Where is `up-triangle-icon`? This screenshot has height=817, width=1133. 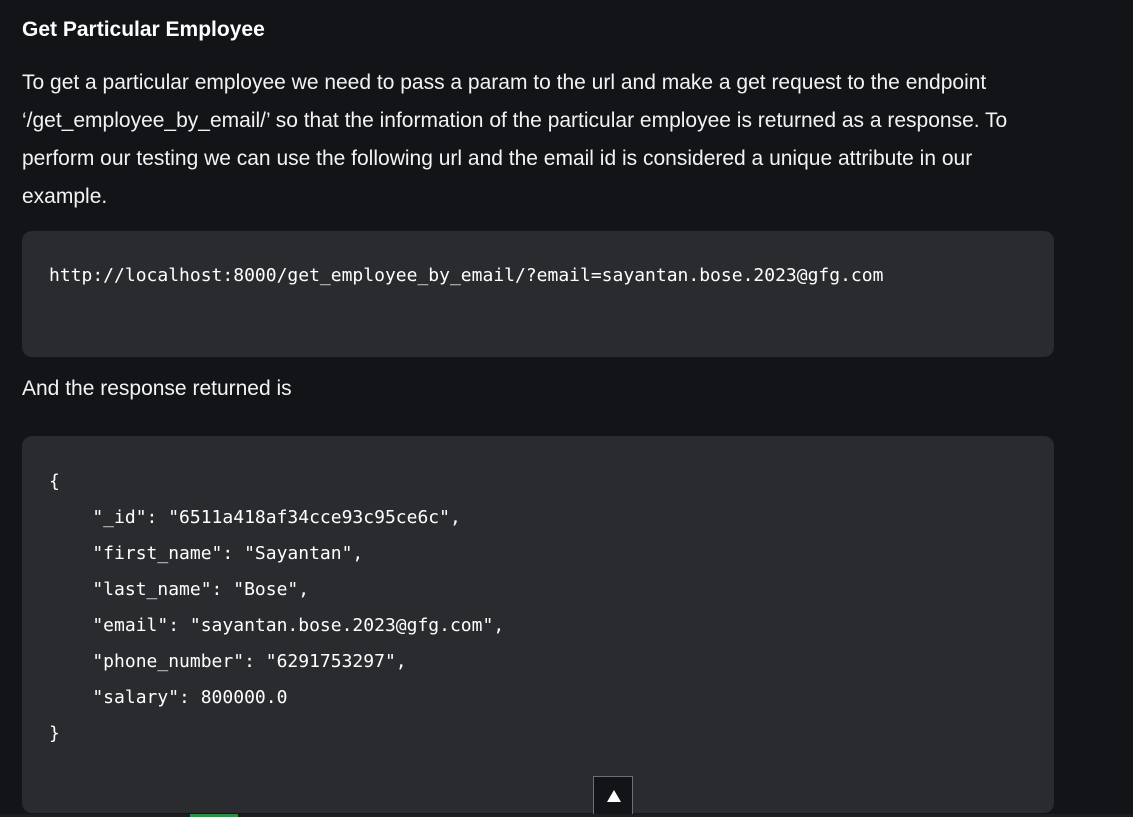 up-triangle-icon is located at coordinates (614, 796).